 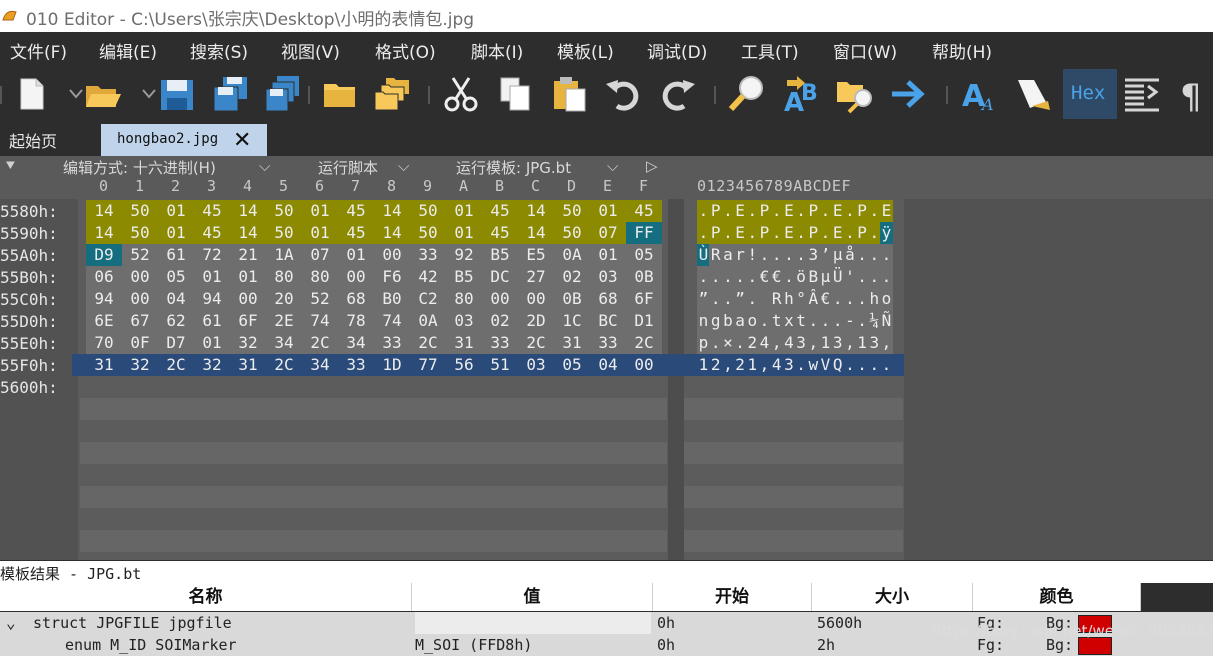 I want to click on hex-byte: 2C, so click(x=536, y=343).